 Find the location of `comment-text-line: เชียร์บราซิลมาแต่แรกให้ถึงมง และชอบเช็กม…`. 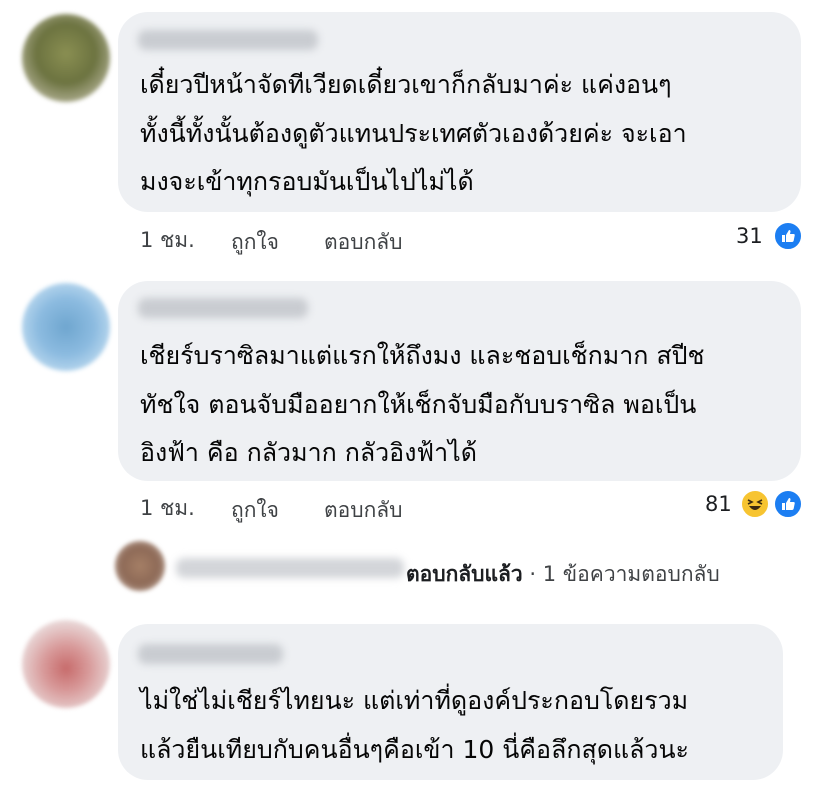

comment-text-line: เชียร์บราซิลมาแต่แรกให้ถึงมง และชอบเช็กม… is located at coordinates (422, 355).